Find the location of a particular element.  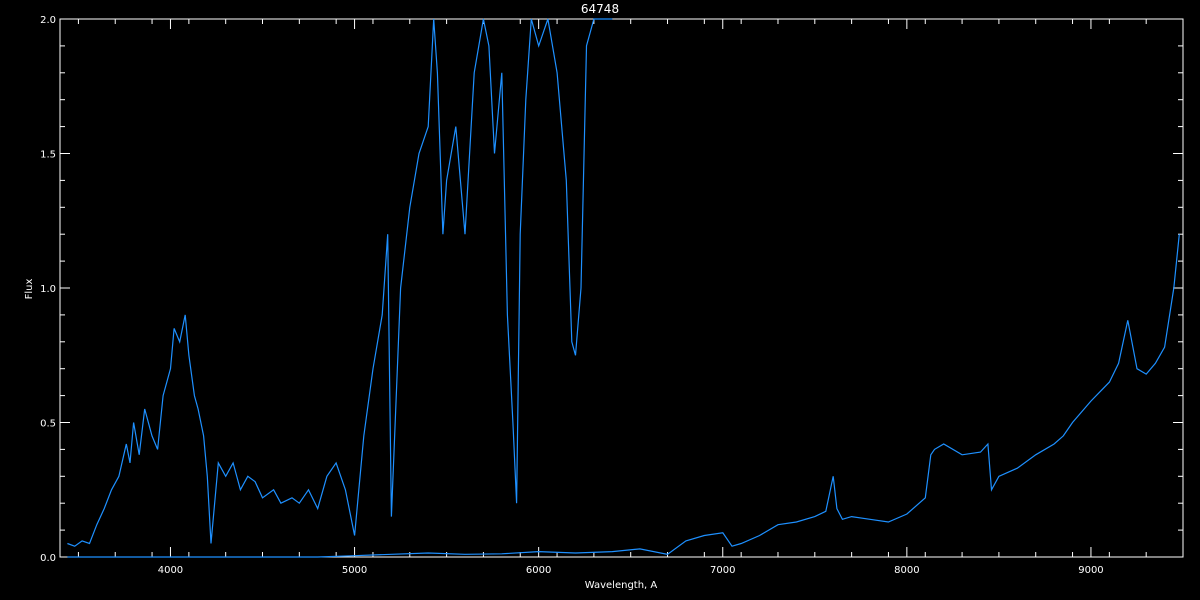

y-tick-label: 0.5 is located at coordinates (48, 424).